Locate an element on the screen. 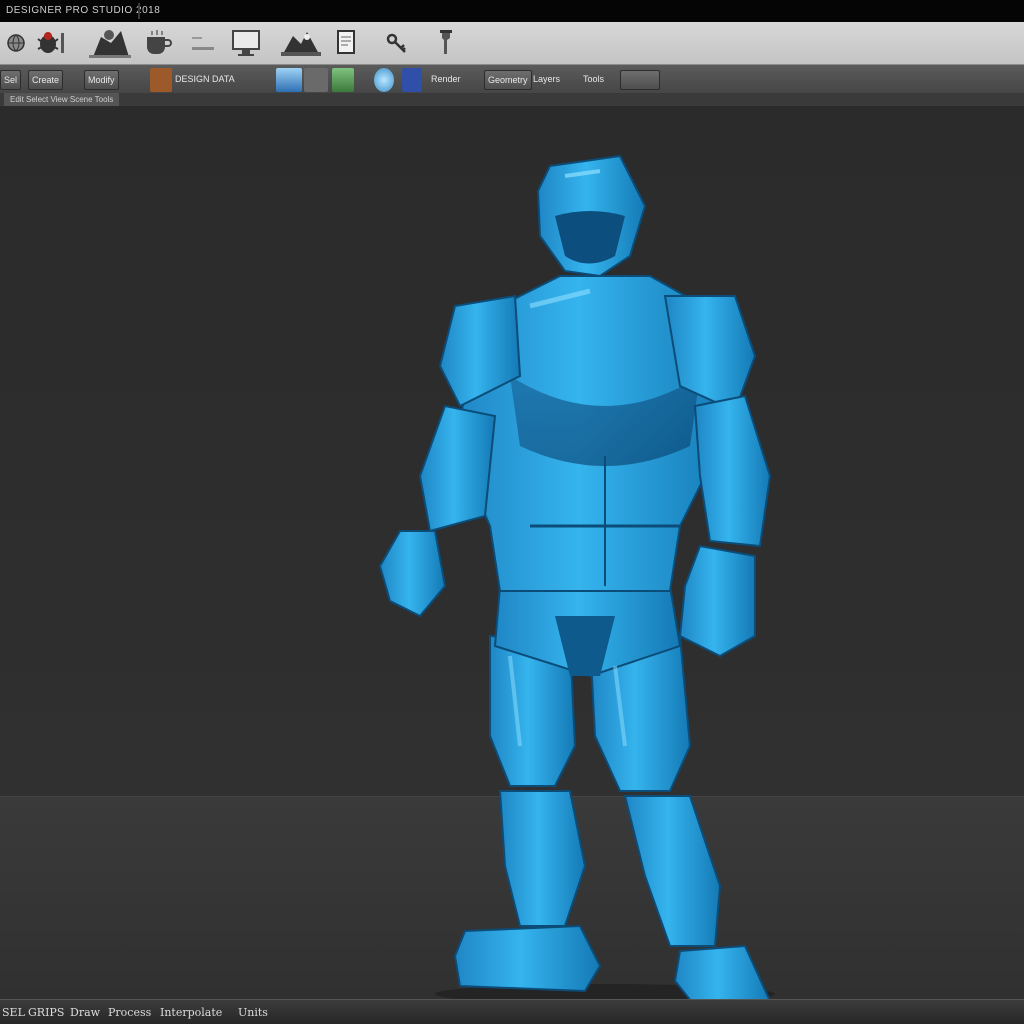  title-bar: DESIGNER PRO STUDIO 2018 is located at coordinates (512, 11).